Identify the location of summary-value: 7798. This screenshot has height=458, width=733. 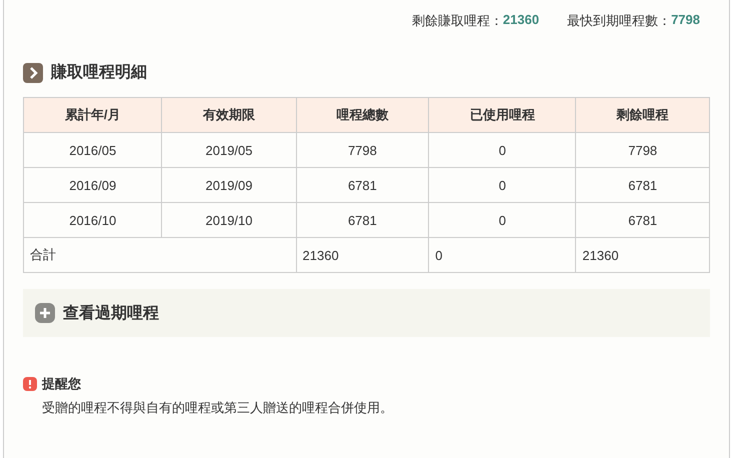
(685, 20).